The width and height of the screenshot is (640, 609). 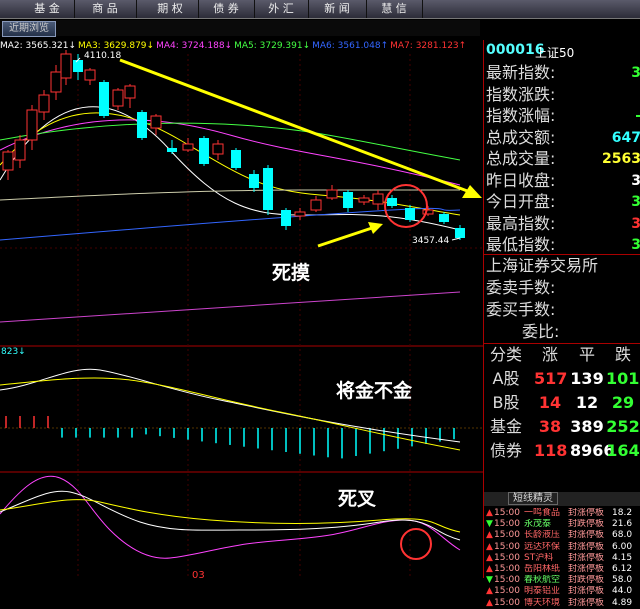 What do you see at coordinates (295, 126) in the screenshot?
I see `trend-arrow-line` at bounding box center [295, 126].